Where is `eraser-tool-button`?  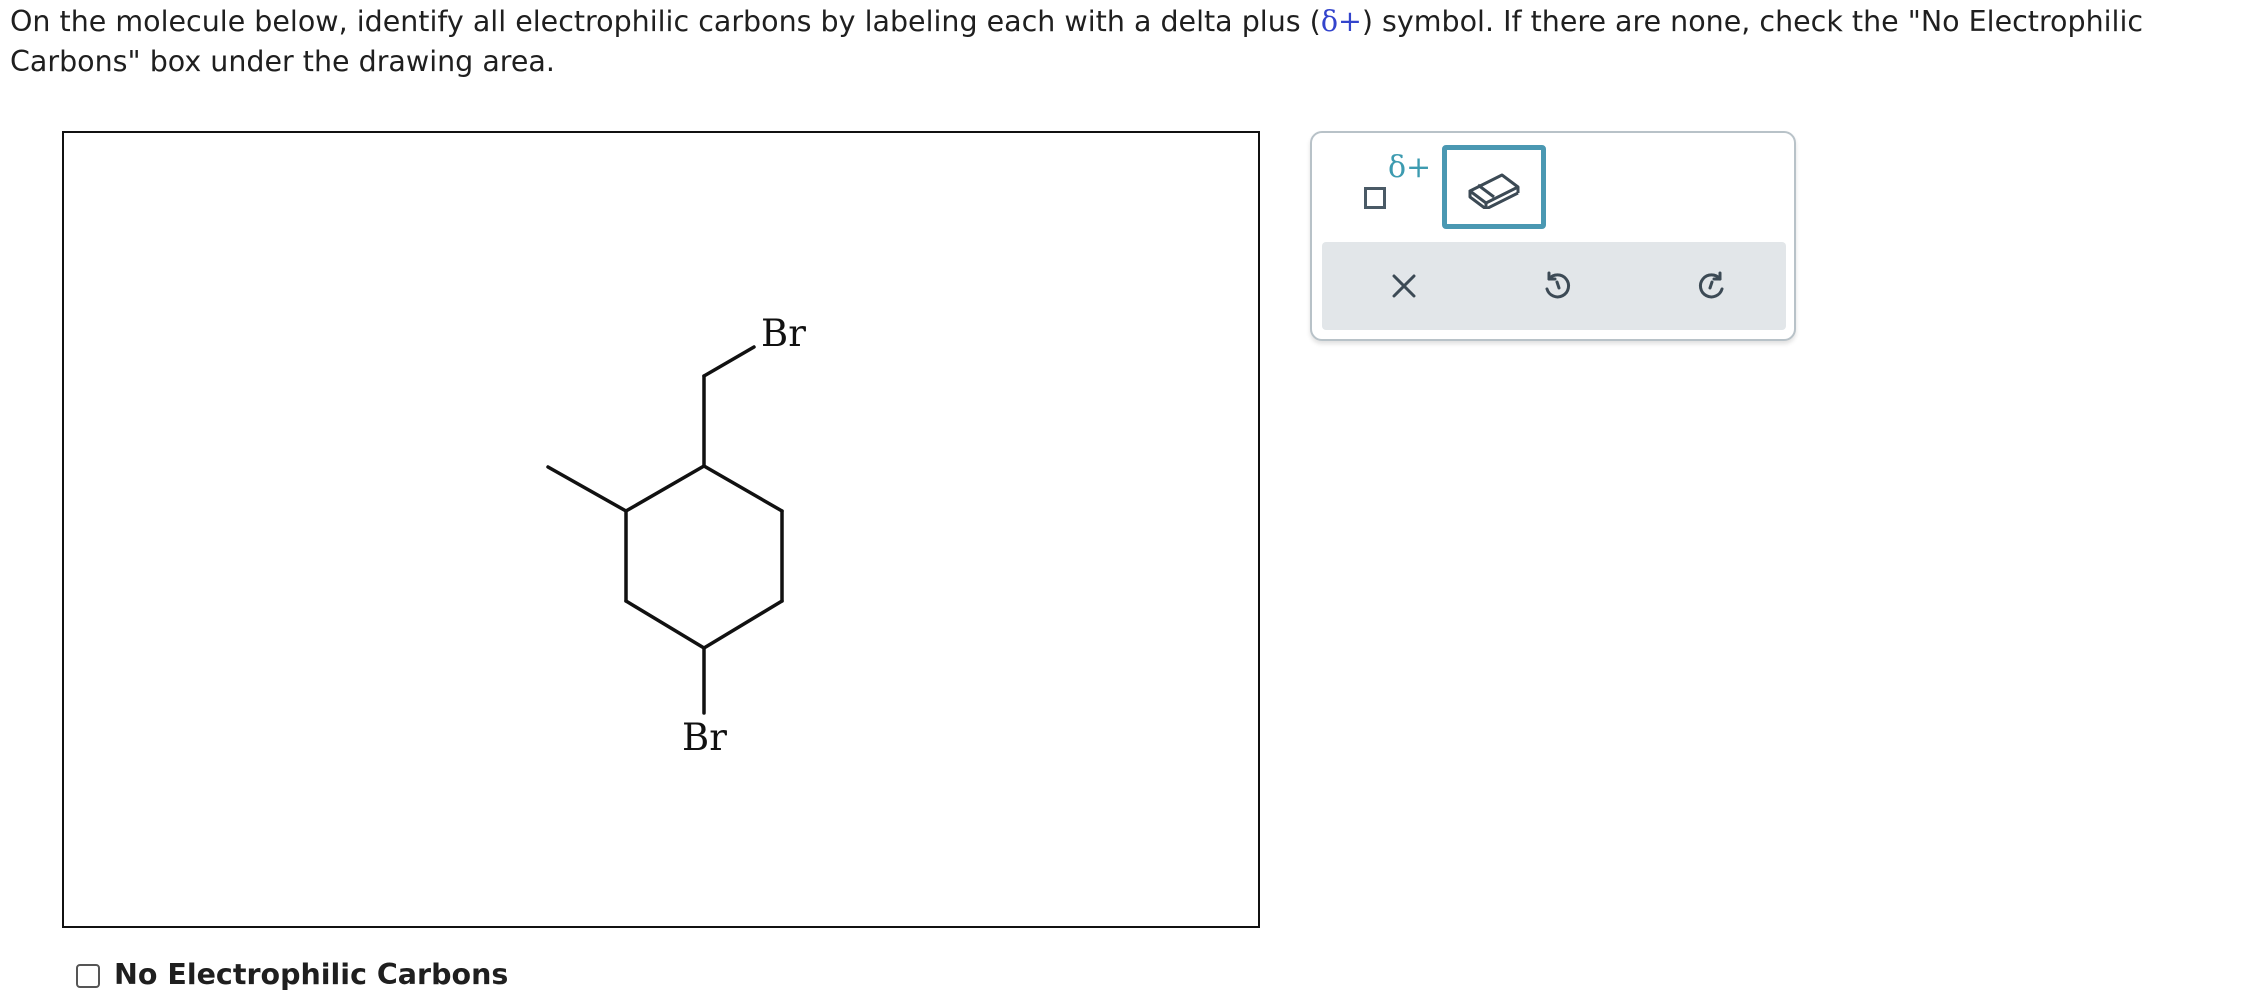
eraser-tool-button is located at coordinates (1494, 187).